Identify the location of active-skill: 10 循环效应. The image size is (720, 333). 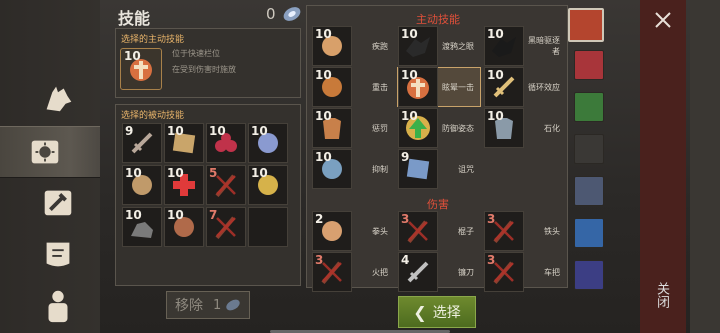
(525, 87).